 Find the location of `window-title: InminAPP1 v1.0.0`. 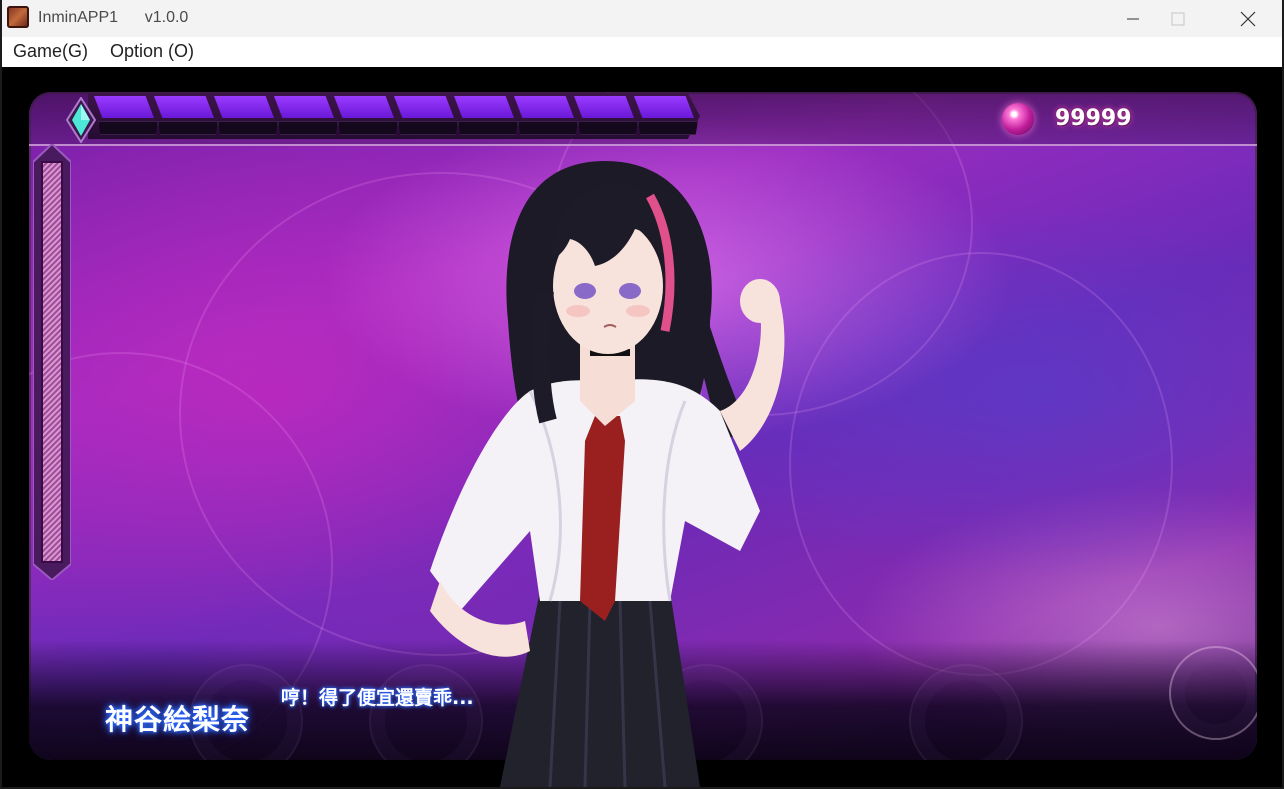

window-title: InminAPP1 v1.0.0 is located at coordinates (113, 18).